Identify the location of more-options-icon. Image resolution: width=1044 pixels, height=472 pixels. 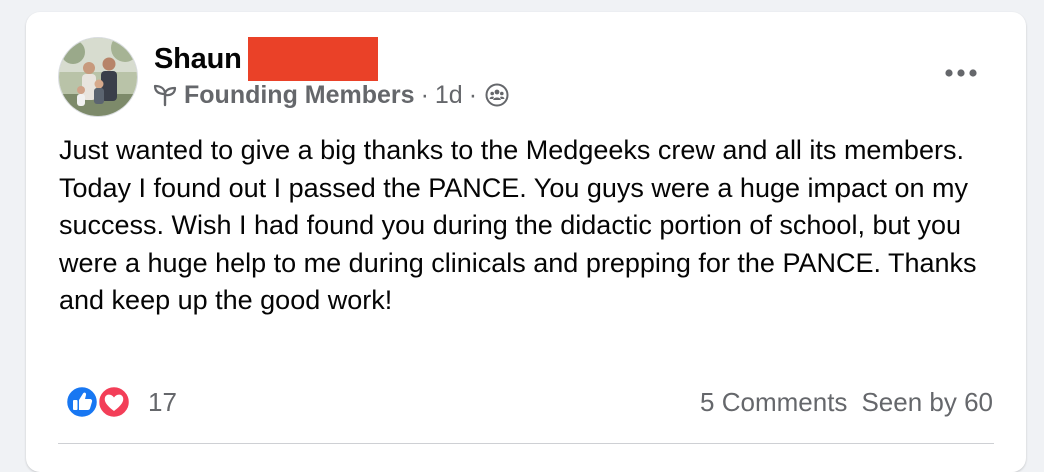
(961, 73).